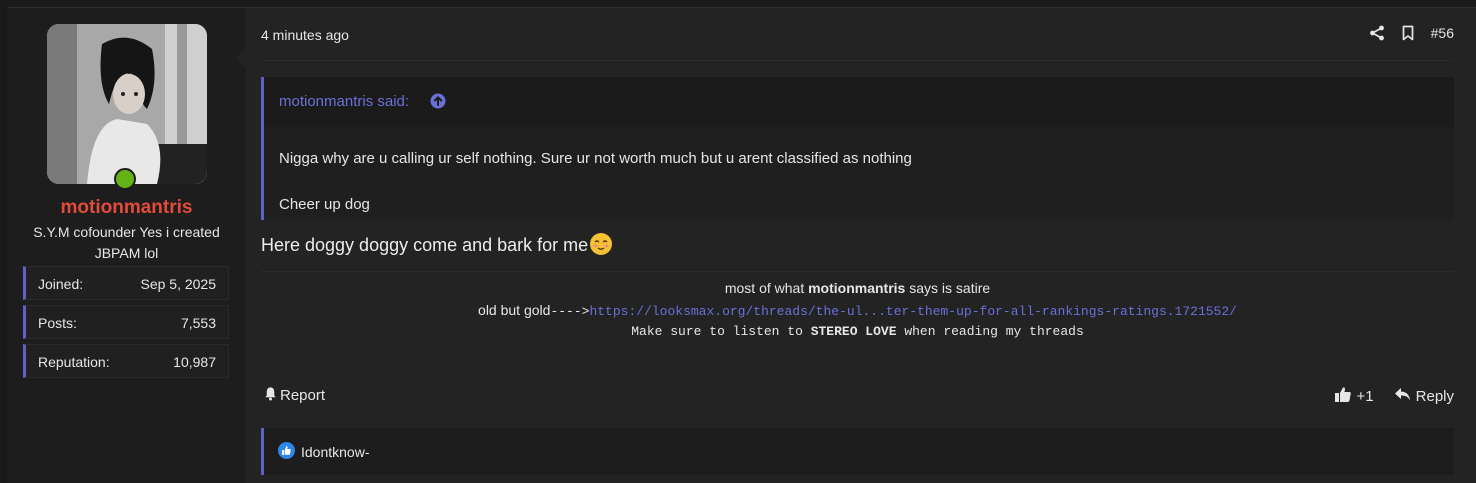 The image size is (1476, 483). Describe the element at coordinates (1343, 396) in the screenshot. I see `thumbs-up-icon` at that location.